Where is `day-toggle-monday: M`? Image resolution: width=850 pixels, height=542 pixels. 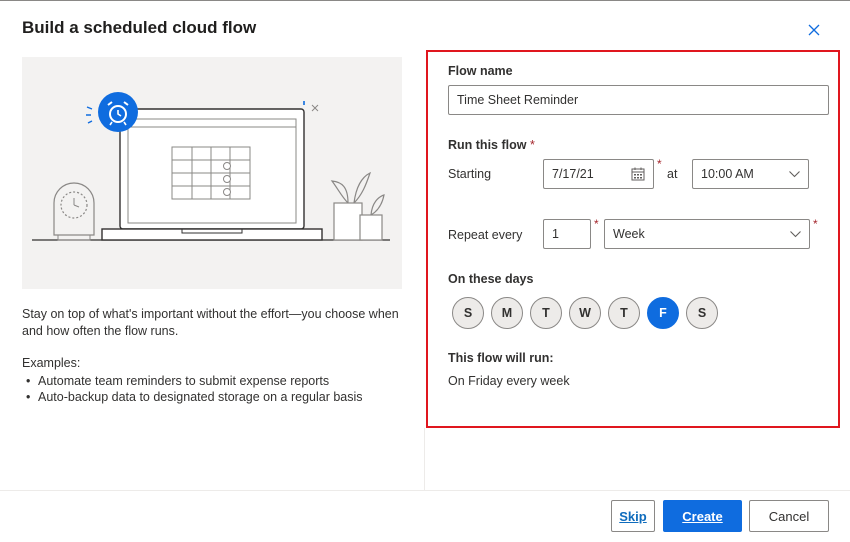 day-toggle-monday: M is located at coordinates (507, 313).